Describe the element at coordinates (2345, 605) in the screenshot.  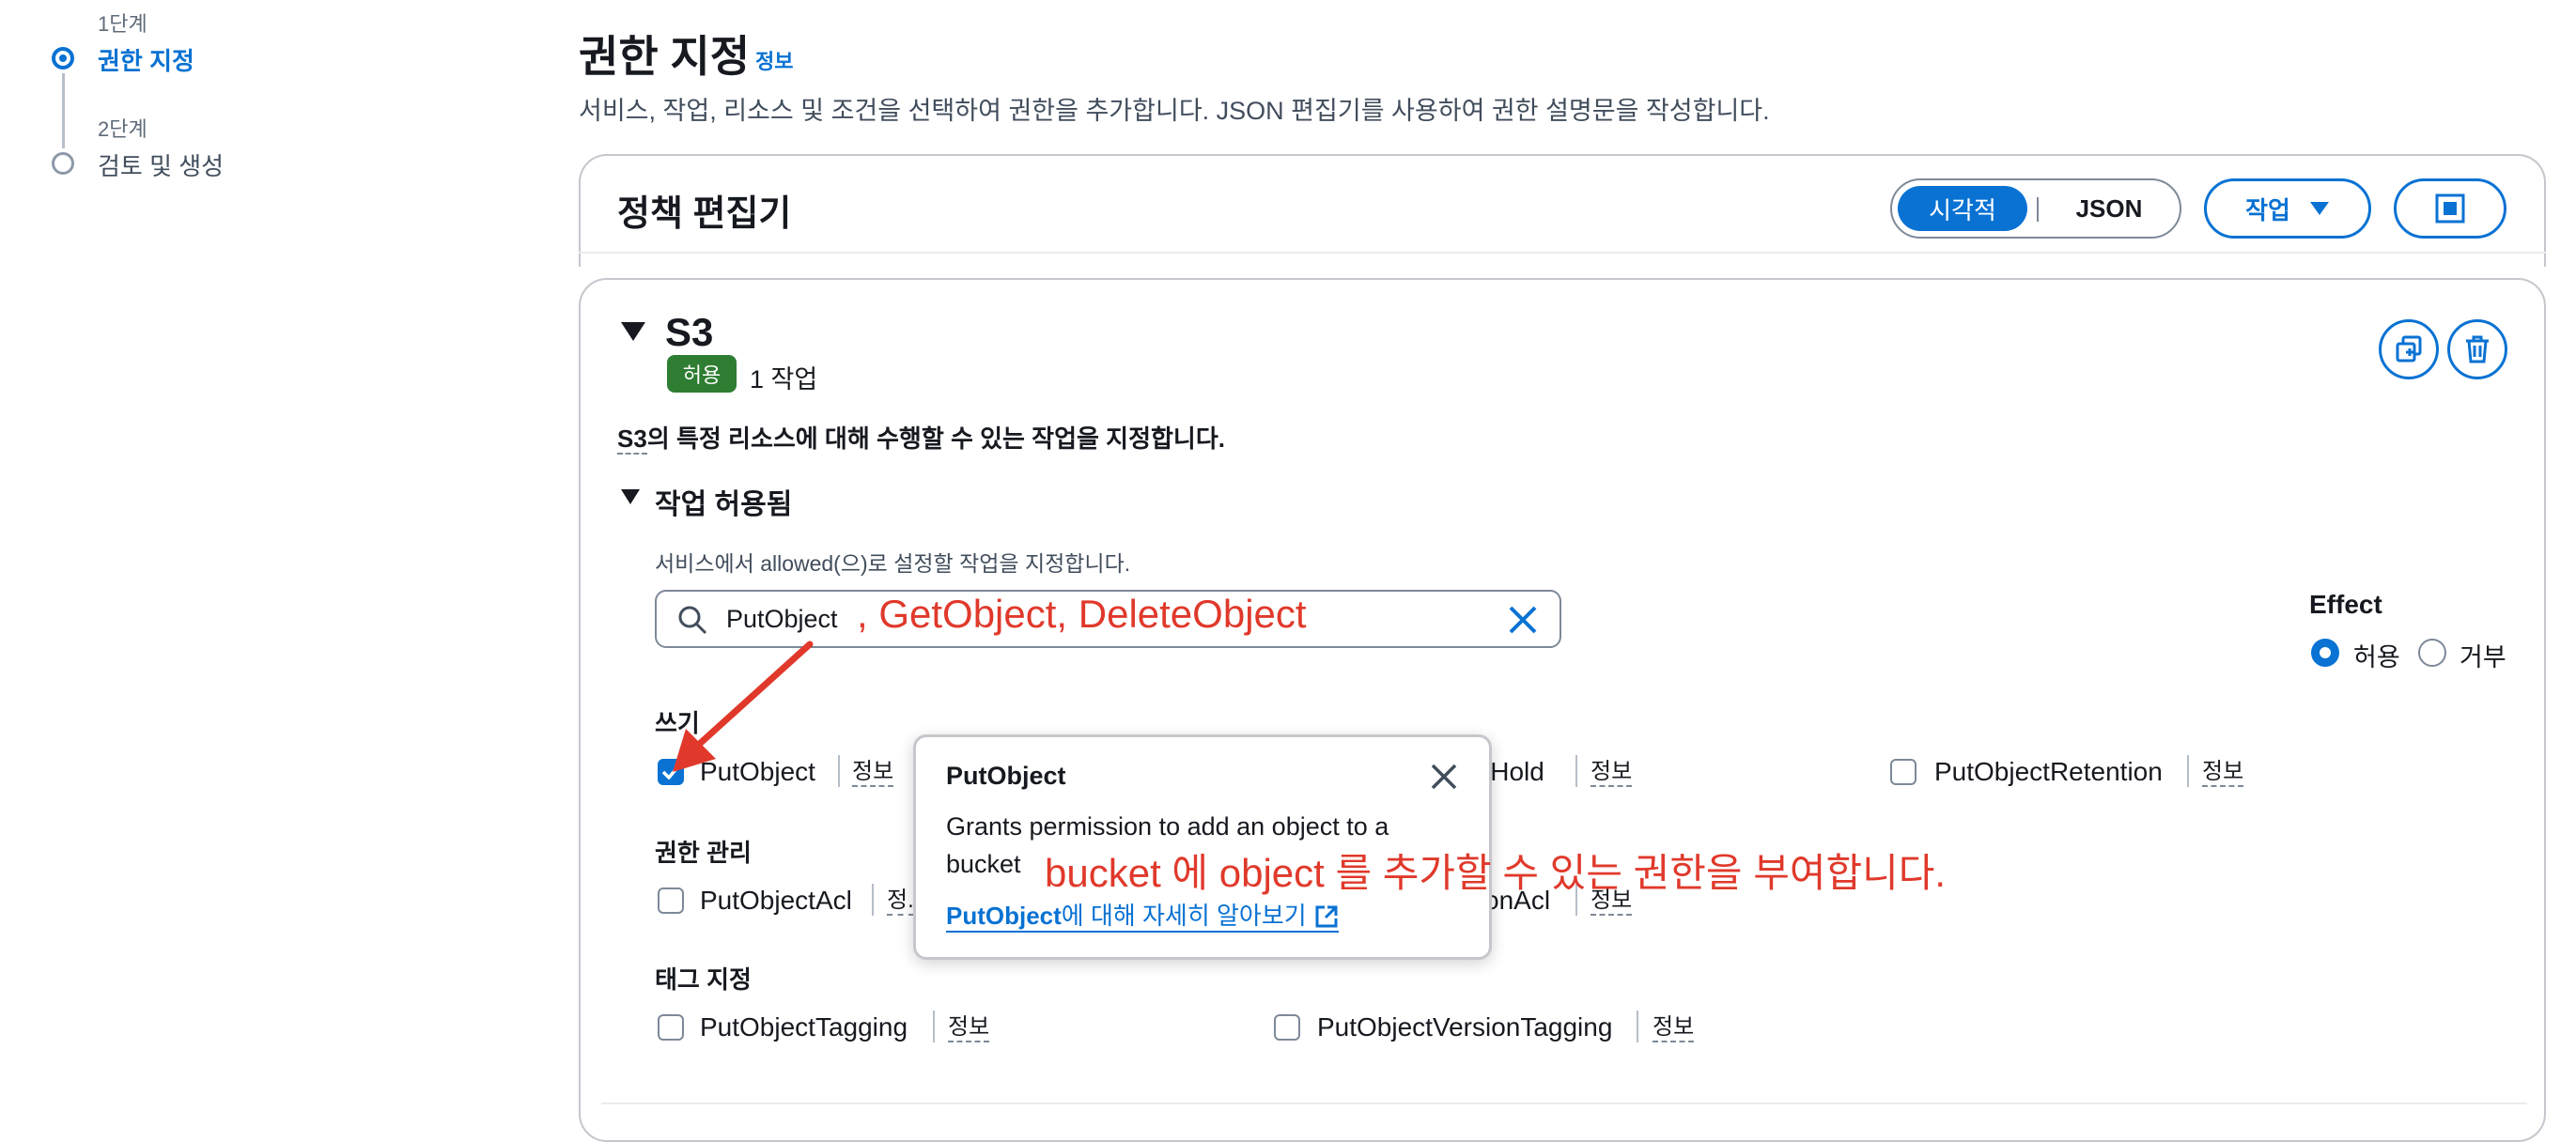
I see `effect-title: Effect` at that location.